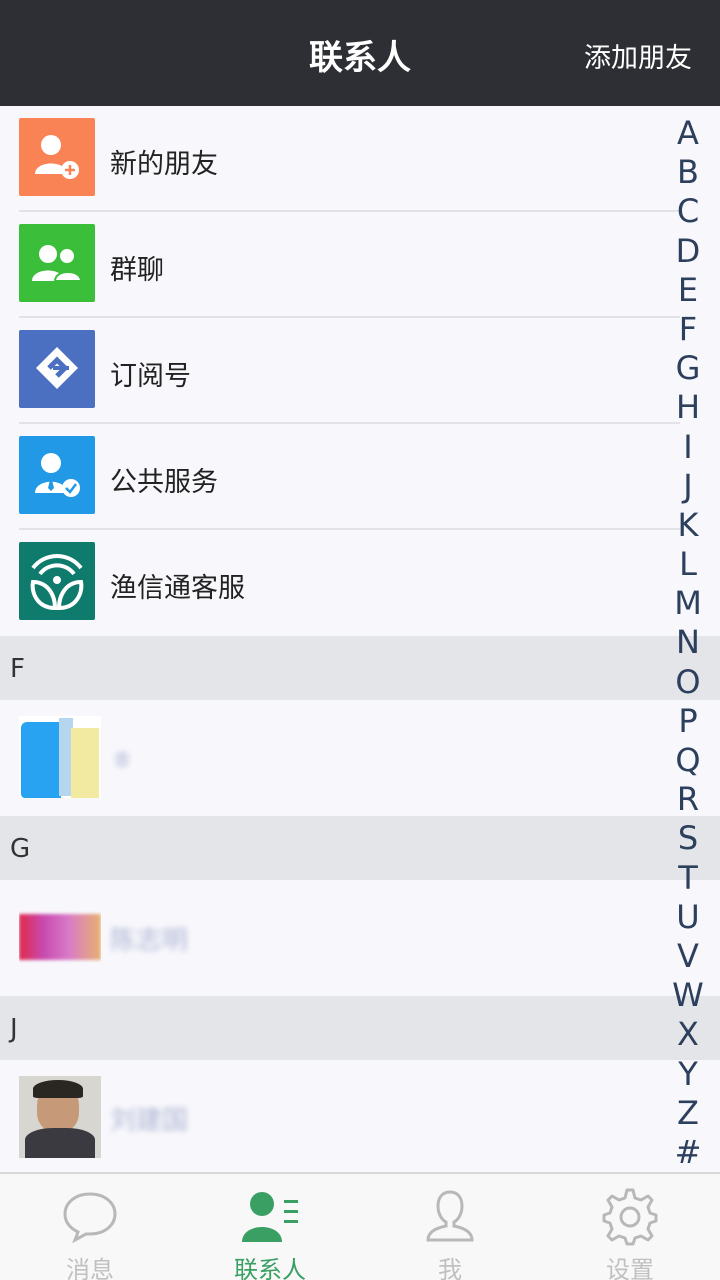  Describe the element at coordinates (688, 251) in the screenshot. I see `index-letter: D` at that location.